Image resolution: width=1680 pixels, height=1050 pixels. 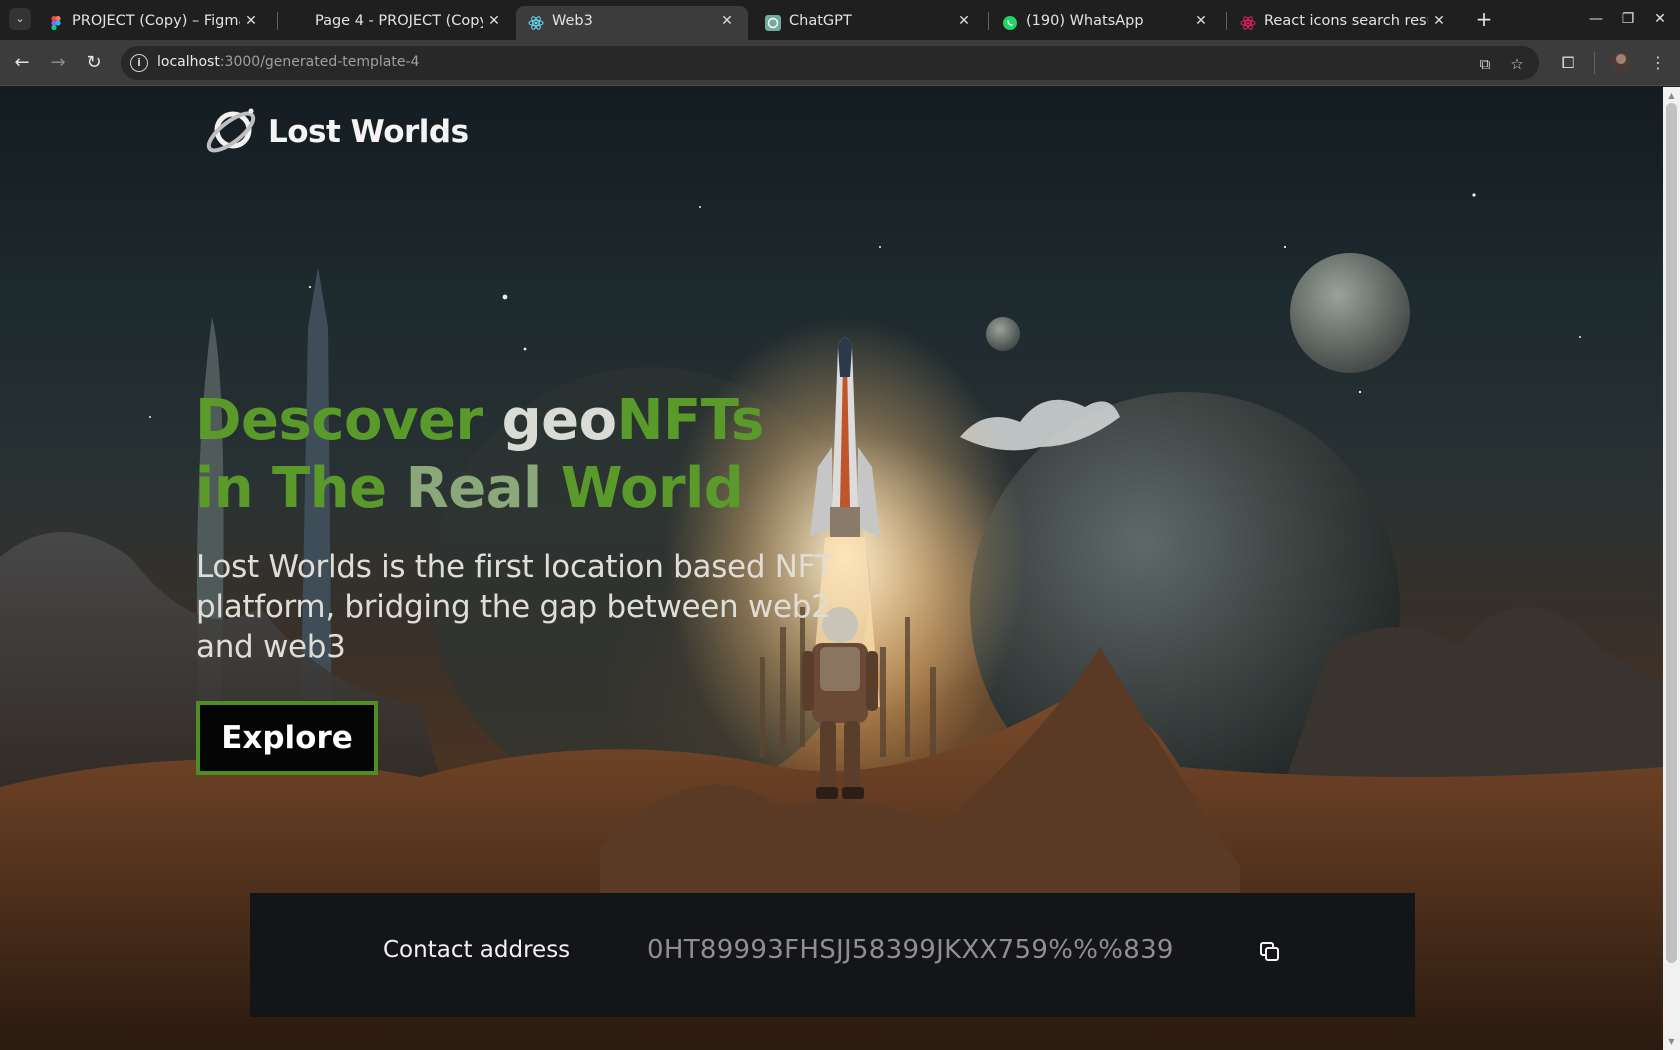 I want to click on headline-word: in The, so click(x=300, y=488).